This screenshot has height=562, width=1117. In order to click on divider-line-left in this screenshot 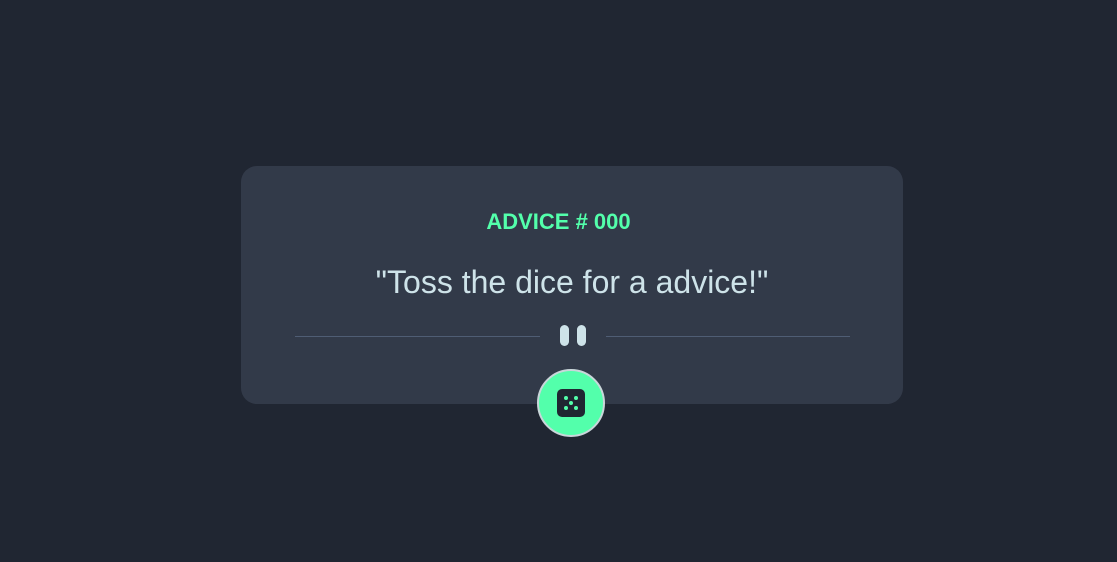, I will do `click(417, 336)`.